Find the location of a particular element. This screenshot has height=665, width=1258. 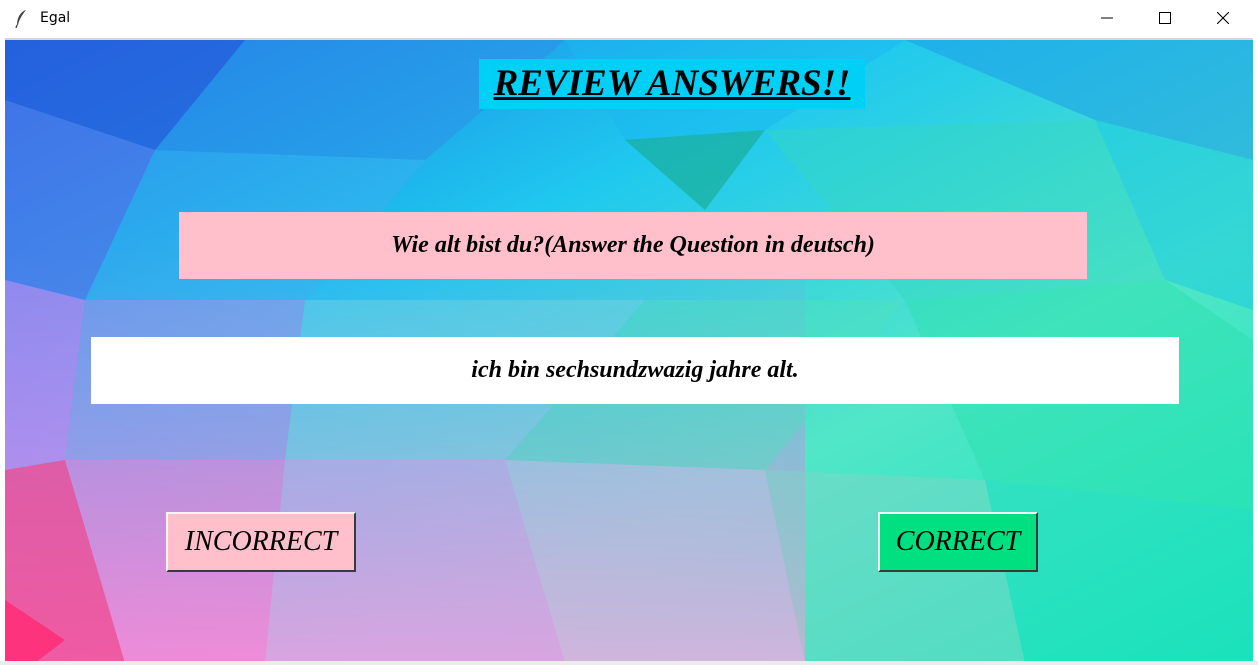

maximize-icon is located at coordinates (1165, 18).